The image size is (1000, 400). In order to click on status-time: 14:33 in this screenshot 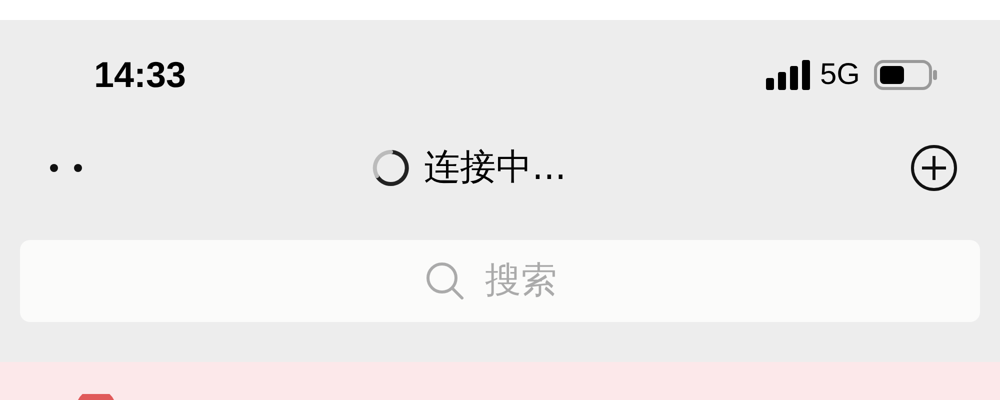, I will do `click(140, 75)`.